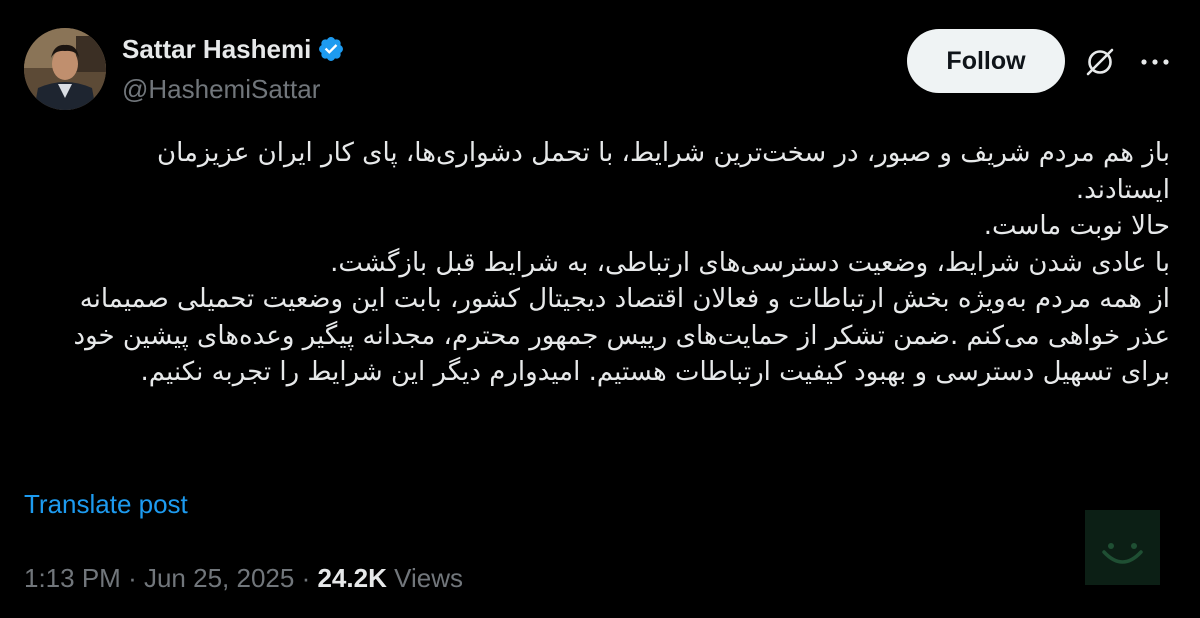 This screenshot has height=618, width=1200. What do you see at coordinates (428, 578) in the screenshot?
I see `views-label: Views` at bounding box center [428, 578].